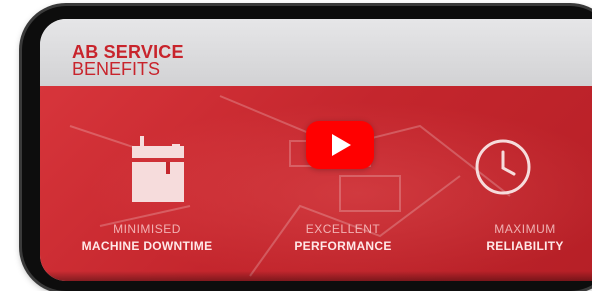  I want to click on benefit-label: PERFORMANCE, so click(343, 246).